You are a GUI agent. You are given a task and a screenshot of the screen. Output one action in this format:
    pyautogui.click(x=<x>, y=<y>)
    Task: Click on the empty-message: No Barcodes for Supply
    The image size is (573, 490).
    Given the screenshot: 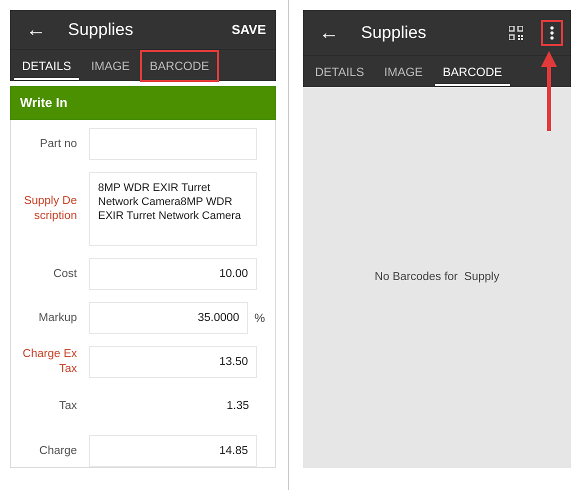 What is the action you would take?
    pyautogui.click(x=437, y=277)
    